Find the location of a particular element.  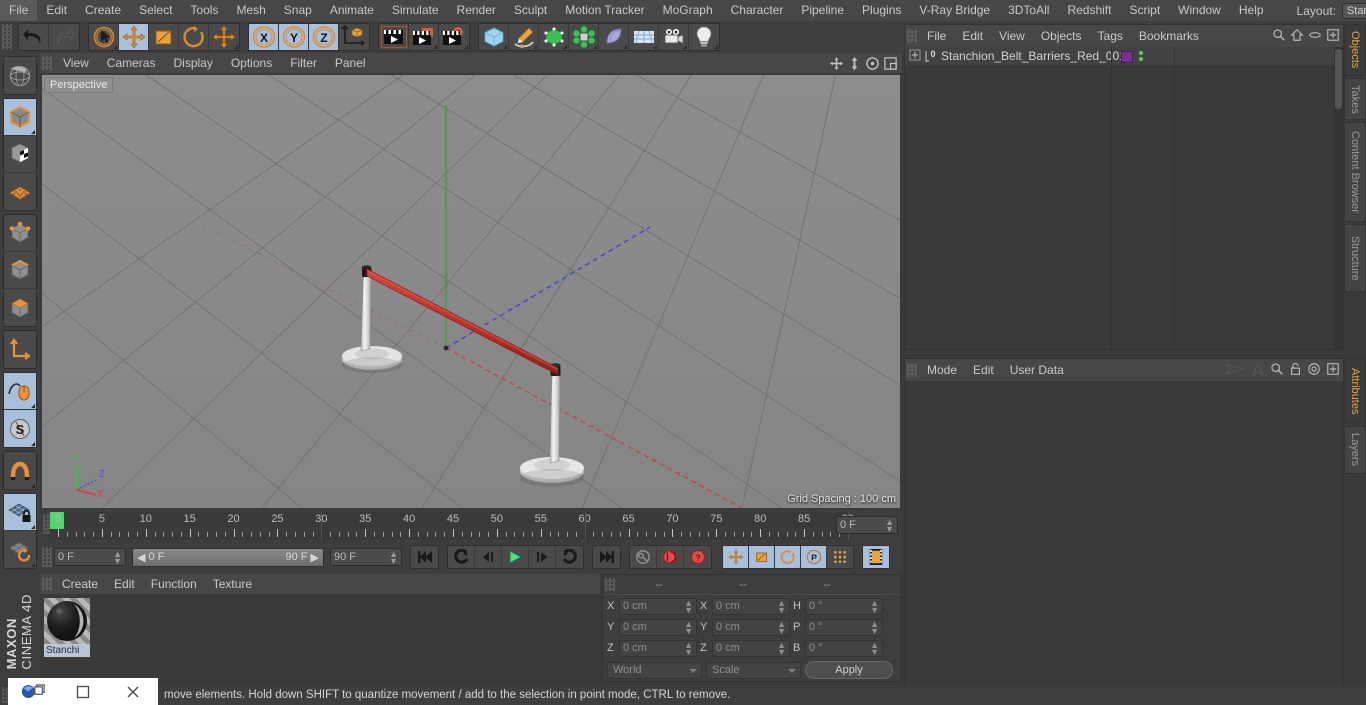

current-frame-field: 0 F ▲ ▼ is located at coordinates (867, 525).